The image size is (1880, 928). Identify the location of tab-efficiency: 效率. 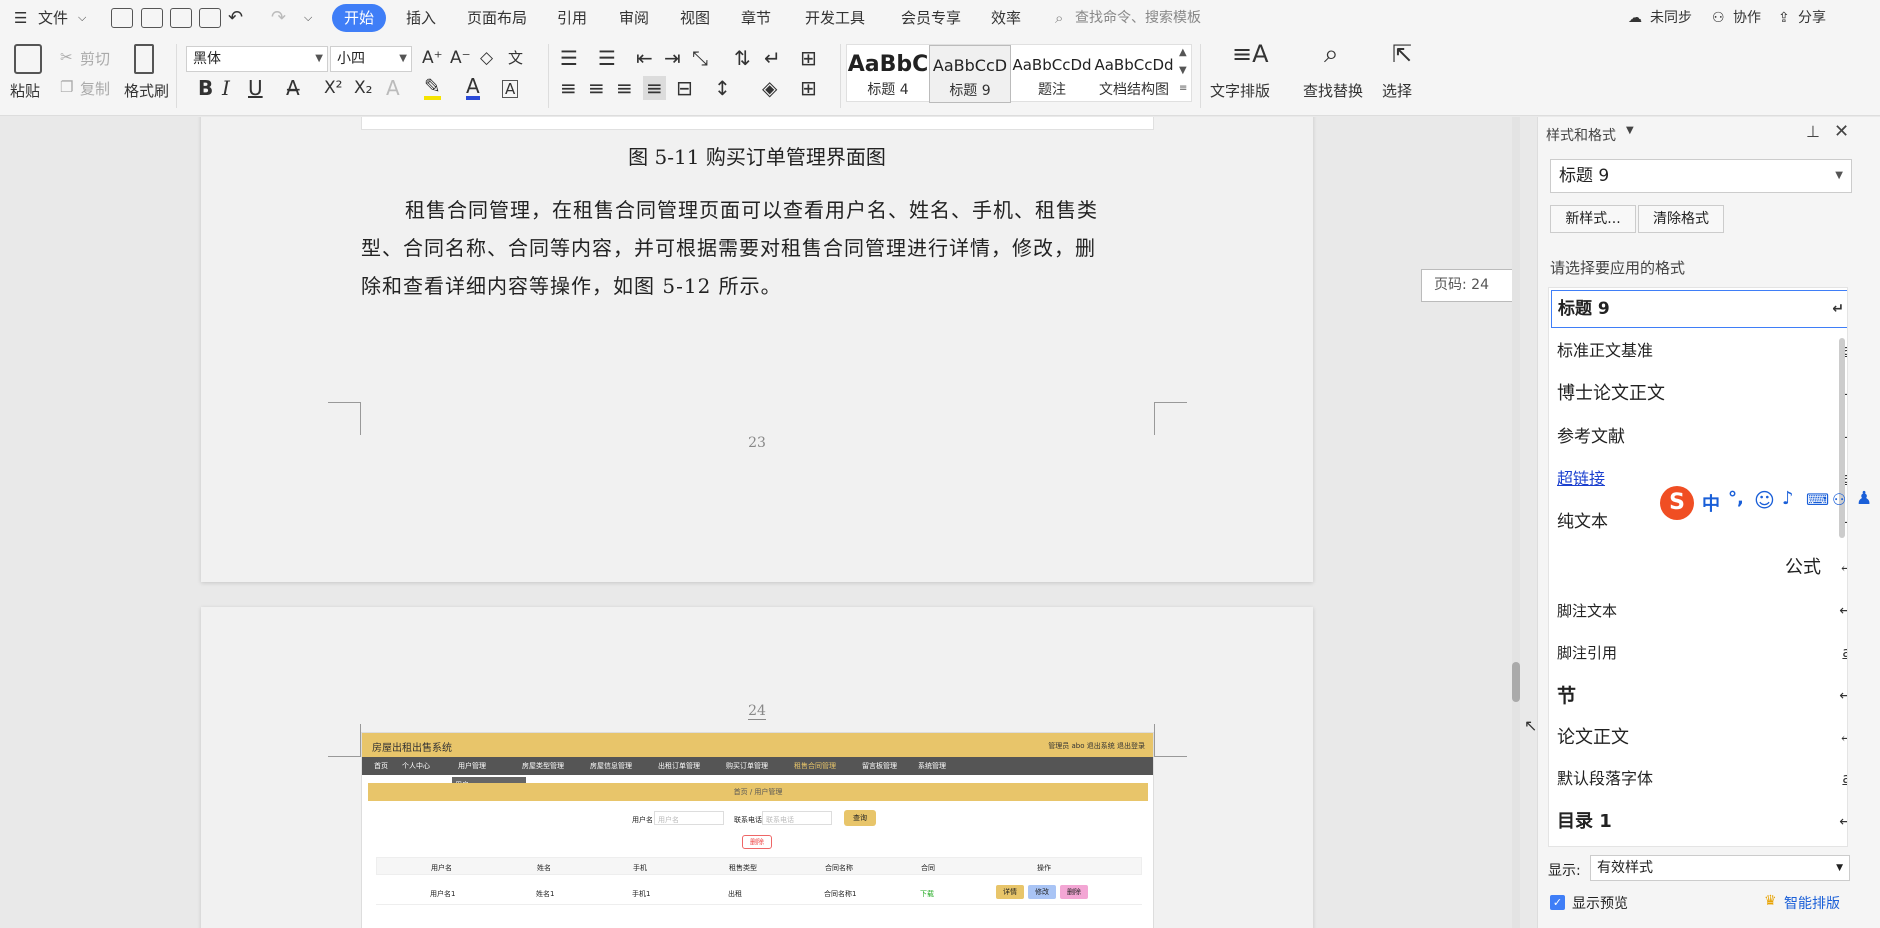
(1006, 18).